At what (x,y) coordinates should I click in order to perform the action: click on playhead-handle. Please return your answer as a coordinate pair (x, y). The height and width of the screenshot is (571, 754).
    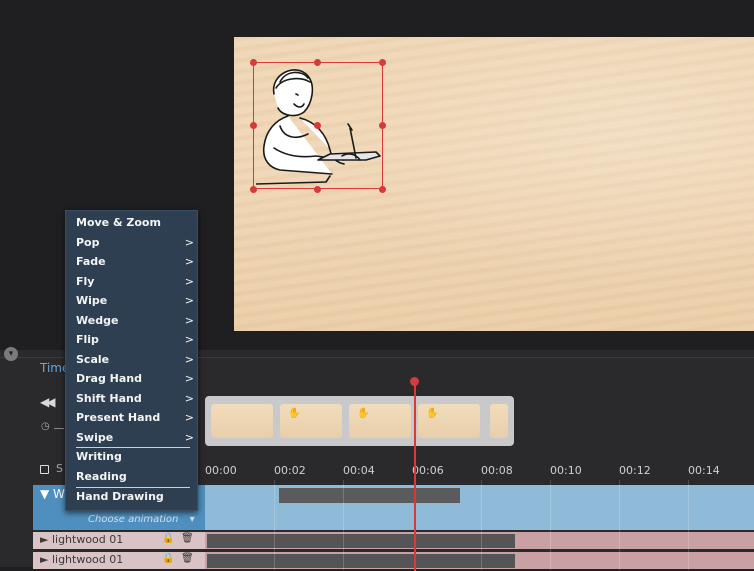
    Looking at the image, I should click on (414, 381).